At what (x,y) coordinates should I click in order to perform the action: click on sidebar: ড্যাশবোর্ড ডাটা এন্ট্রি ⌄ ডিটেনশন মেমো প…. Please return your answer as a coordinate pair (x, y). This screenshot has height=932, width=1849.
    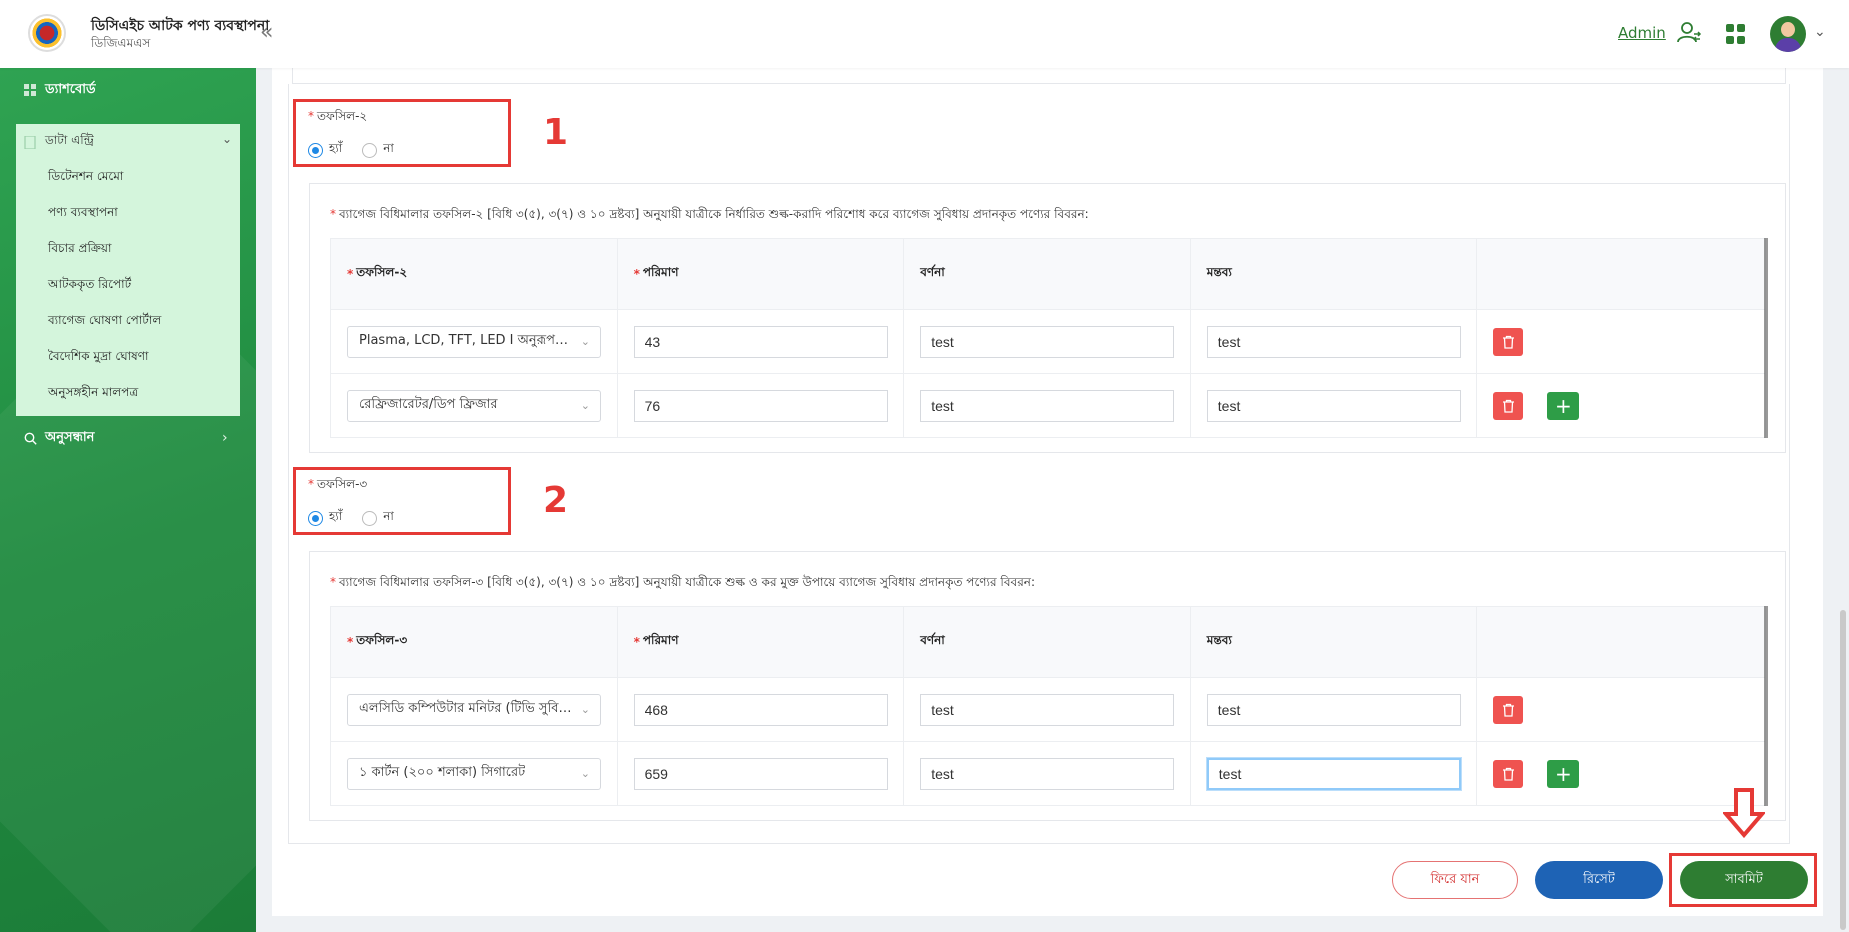
    Looking at the image, I should click on (128, 500).